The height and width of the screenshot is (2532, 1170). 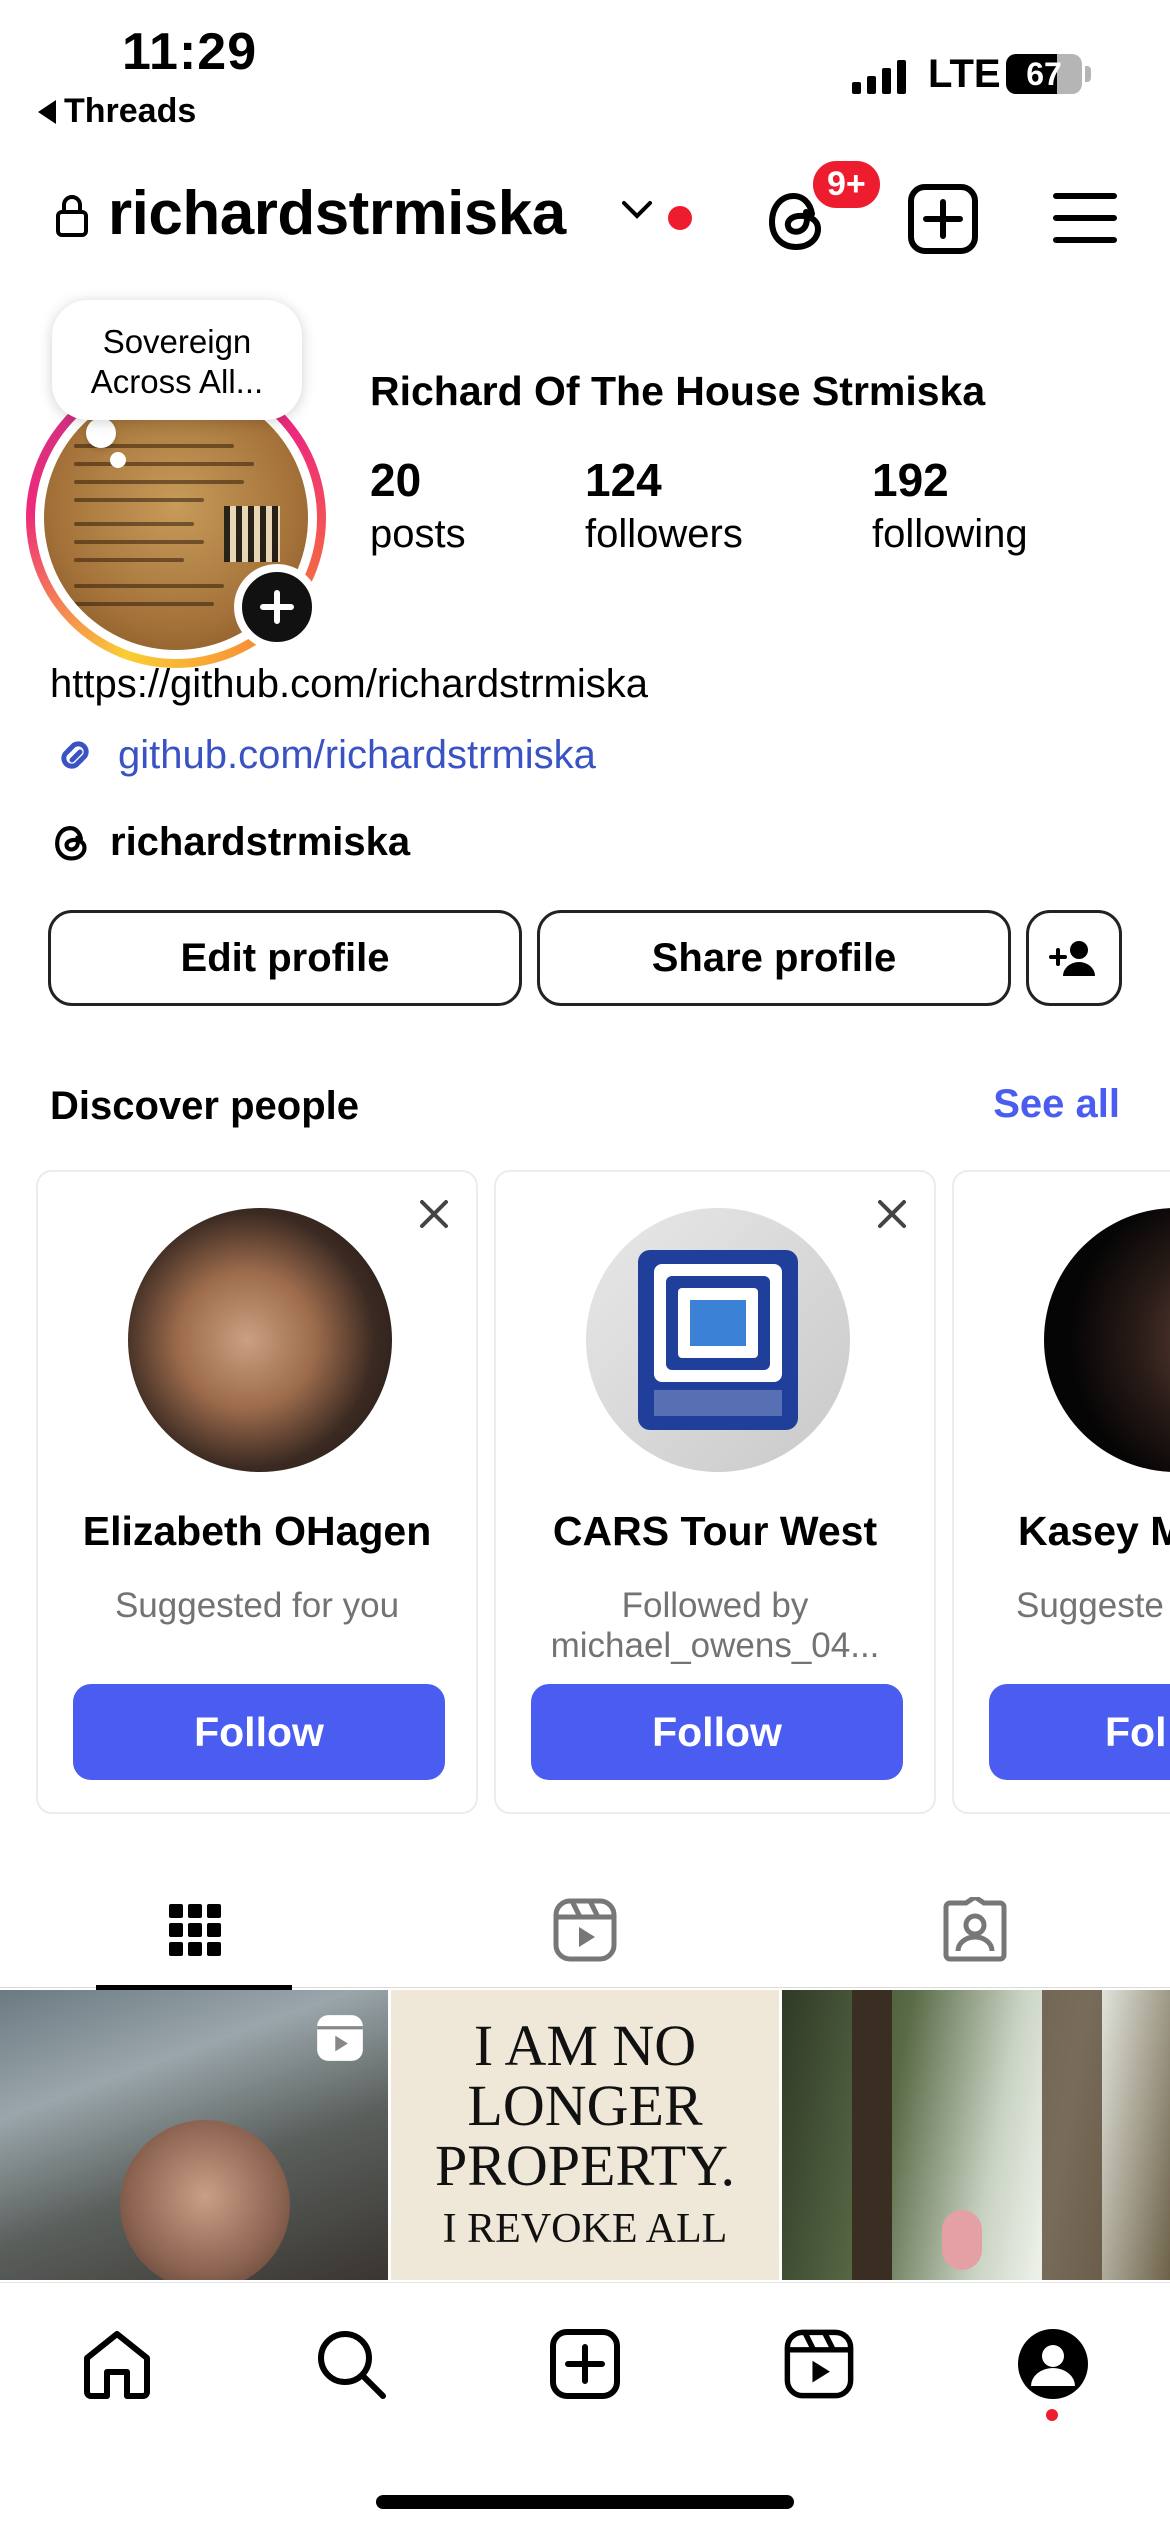 I want to click on threads-profile-link: richardstrmiska, so click(x=230, y=842).